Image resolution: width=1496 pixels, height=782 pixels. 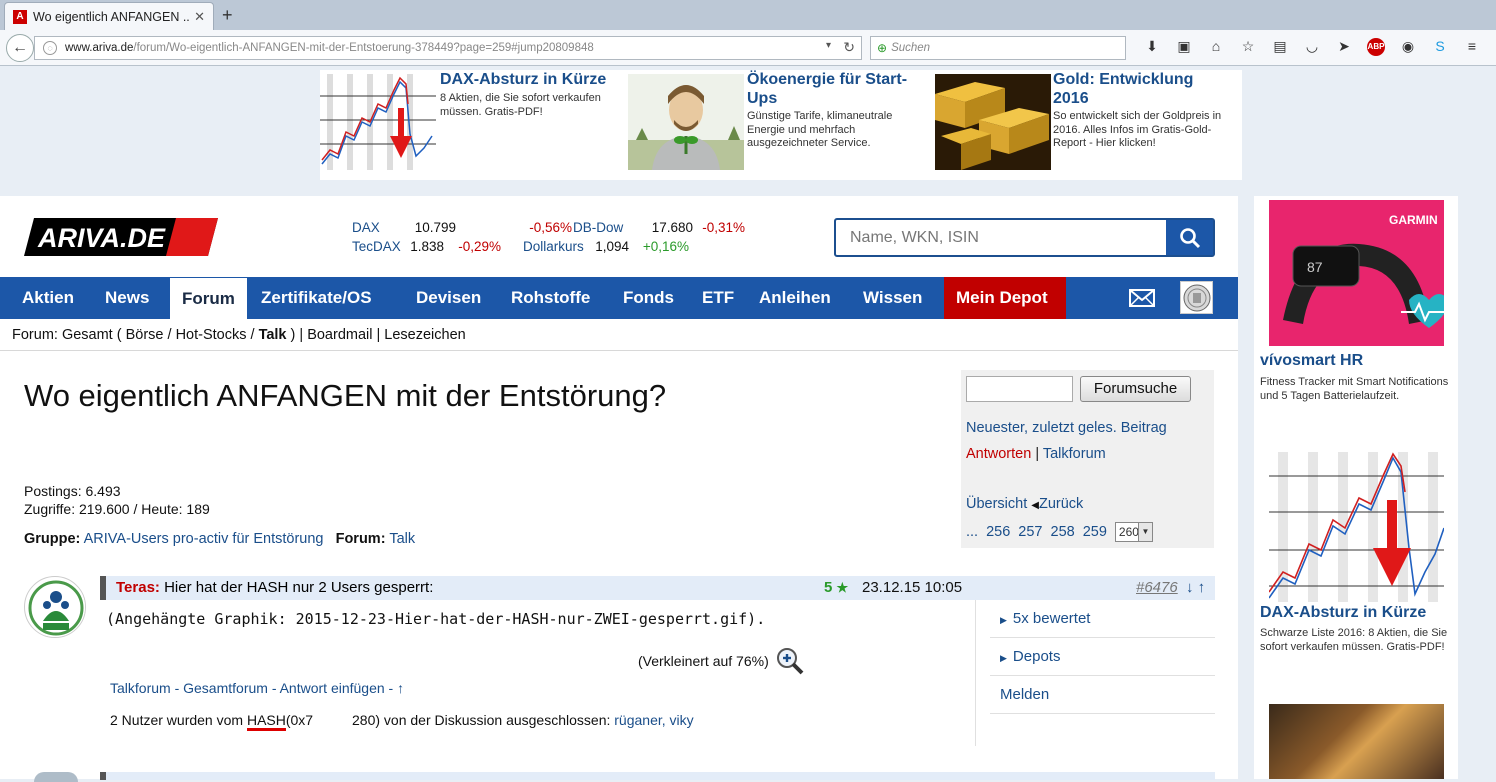 What do you see at coordinates (911, 48) in the screenshot?
I see `search-placeholder: Suchen` at bounding box center [911, 48].